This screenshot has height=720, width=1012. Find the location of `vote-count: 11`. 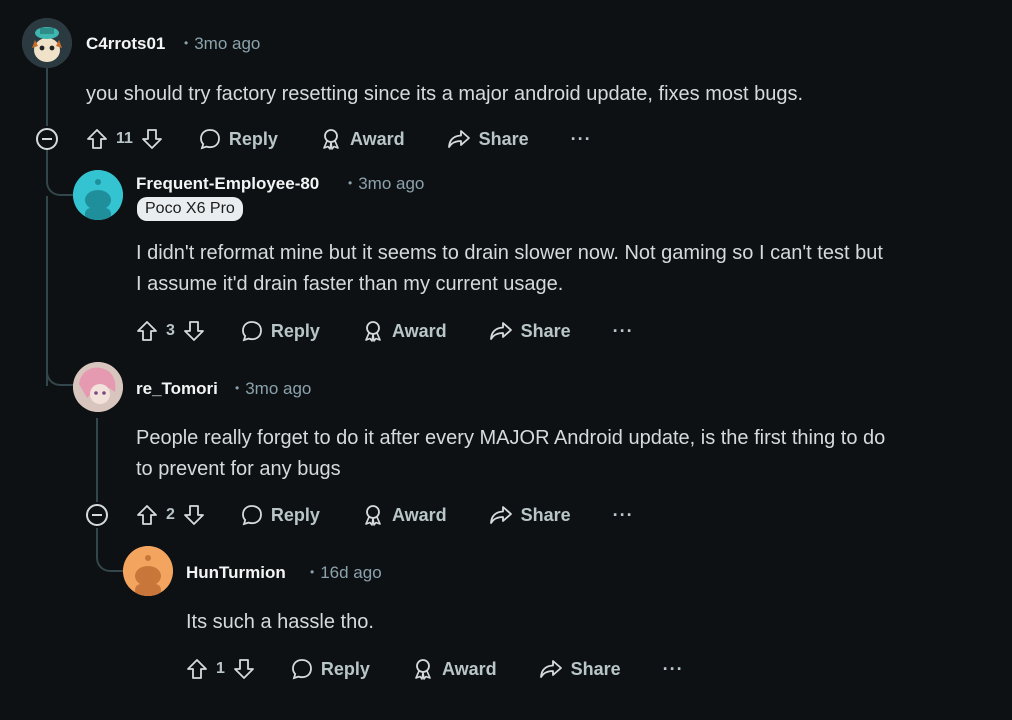

vote-count: 11 is located at coordinates (124, 138).